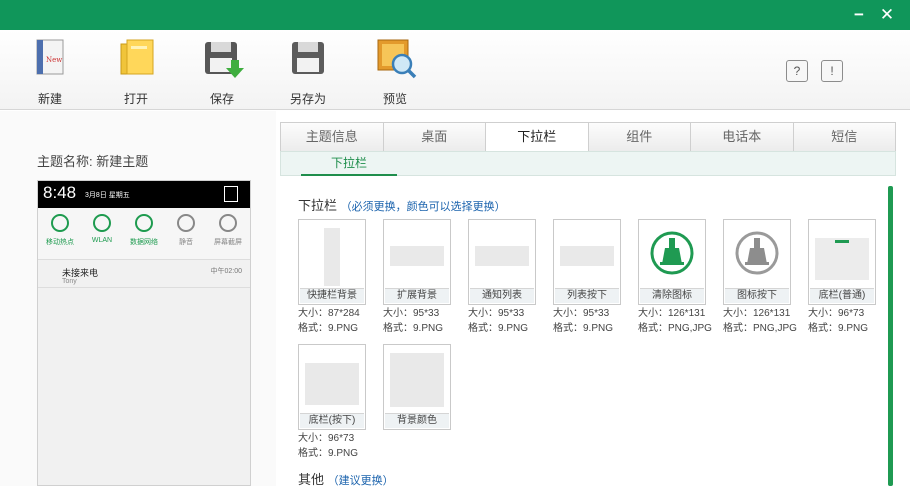 The width and height of the screenshot is (910, 486). I want to click on preview-magnifier-icon, so click(395, 59).